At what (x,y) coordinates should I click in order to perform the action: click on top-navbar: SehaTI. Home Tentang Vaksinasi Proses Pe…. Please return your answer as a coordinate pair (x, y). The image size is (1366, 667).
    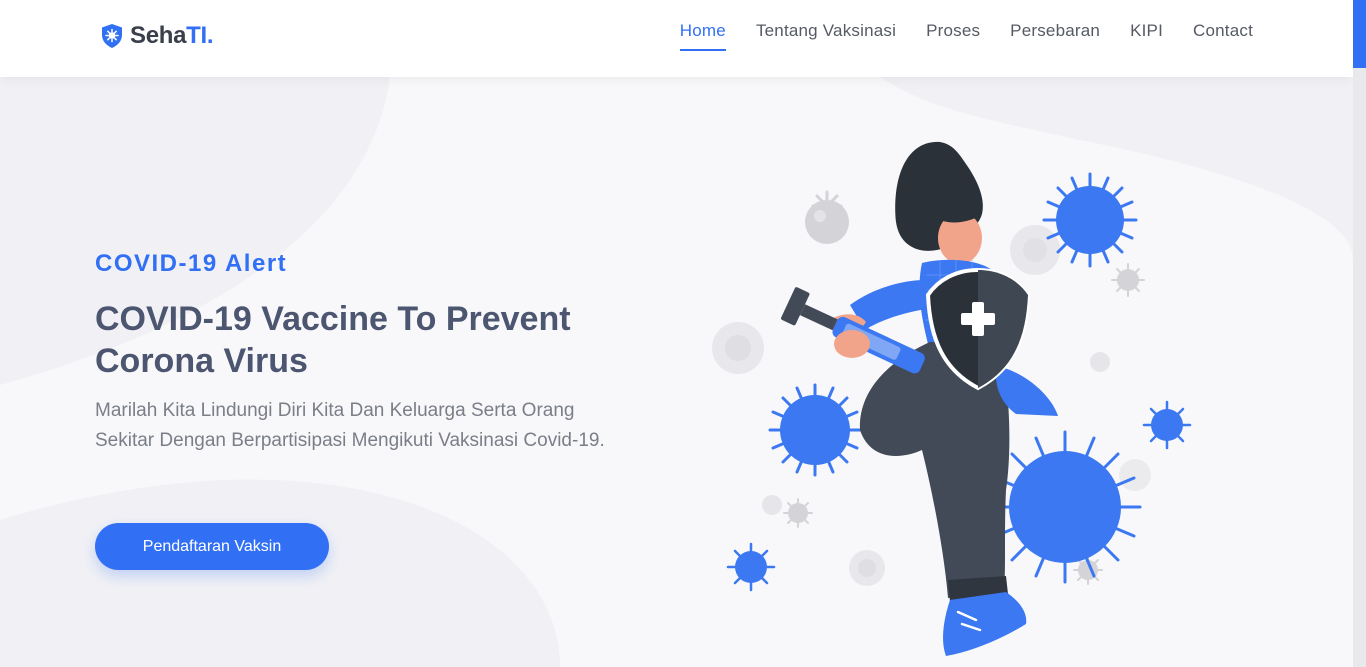
    Looking at the image, I should click on (676, 38).